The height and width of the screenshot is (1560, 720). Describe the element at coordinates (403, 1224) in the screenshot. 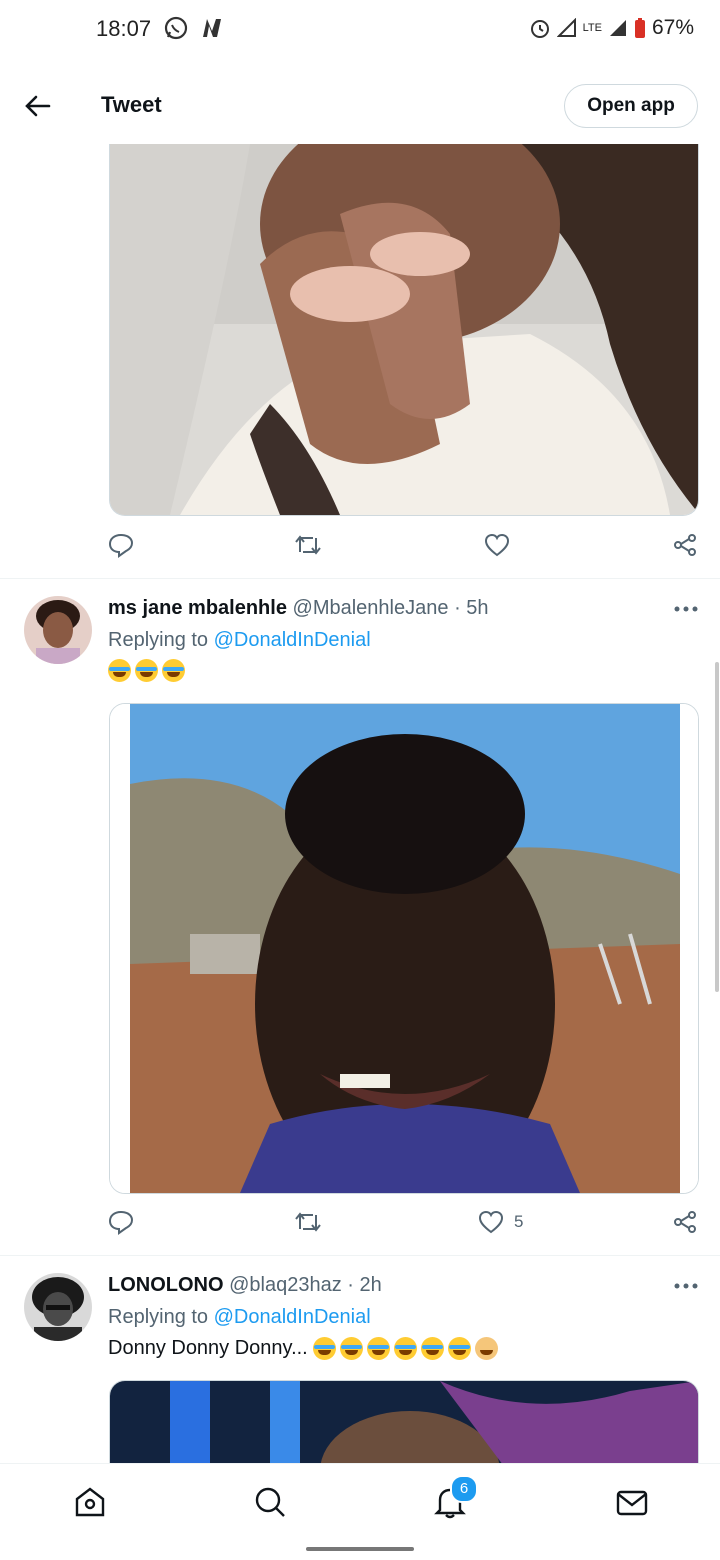

I see `tweet-actions: 5` at that location.